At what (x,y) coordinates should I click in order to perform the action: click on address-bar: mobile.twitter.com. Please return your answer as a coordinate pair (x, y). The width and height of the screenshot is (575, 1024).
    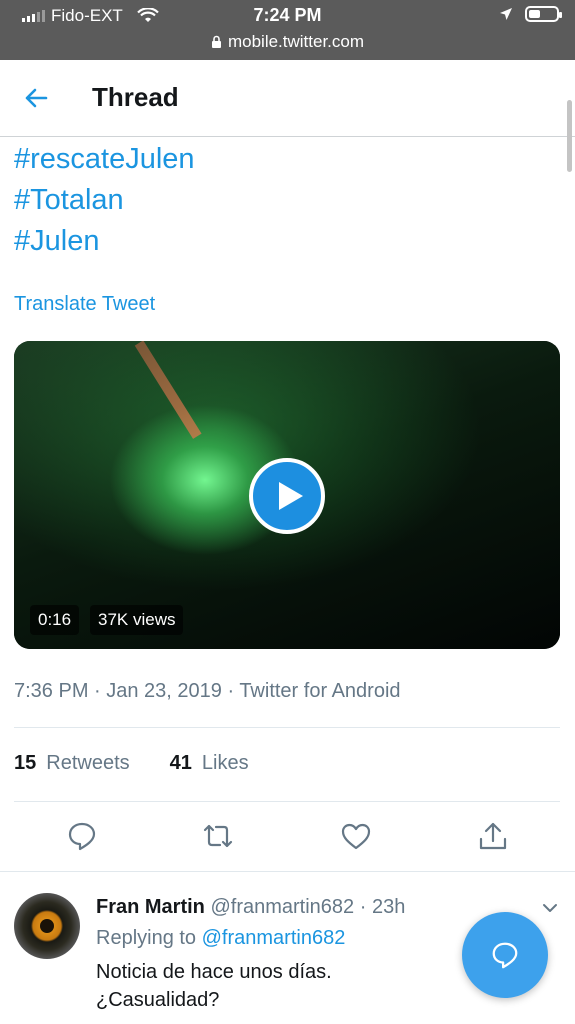
    Looking at the image, I should click on (287, 42).